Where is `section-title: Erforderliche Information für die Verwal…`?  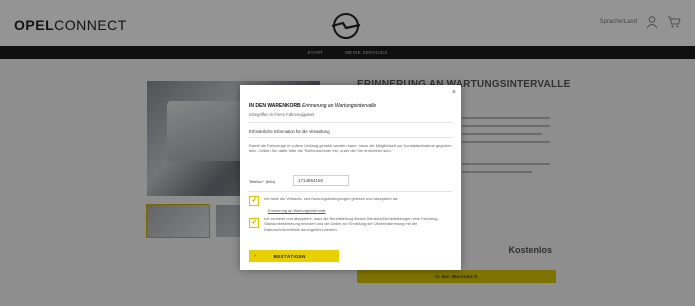 section-title: Erforderliche Information für die Verwal… is located at coordinates (289, 131).